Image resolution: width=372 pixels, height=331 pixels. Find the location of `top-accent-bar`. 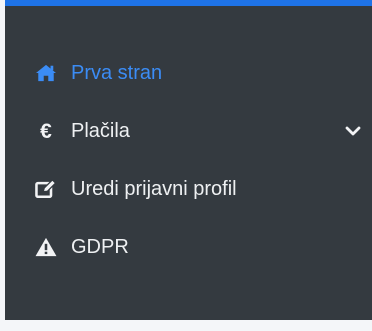

top-accent-bar is located at coordinates (188, 3).